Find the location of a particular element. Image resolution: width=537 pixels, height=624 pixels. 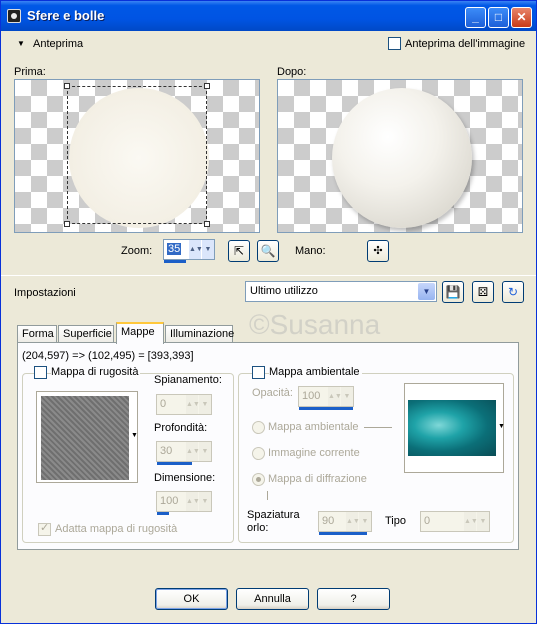

env-map-label: Mappa ambientale is located at coordinates (315, 372).